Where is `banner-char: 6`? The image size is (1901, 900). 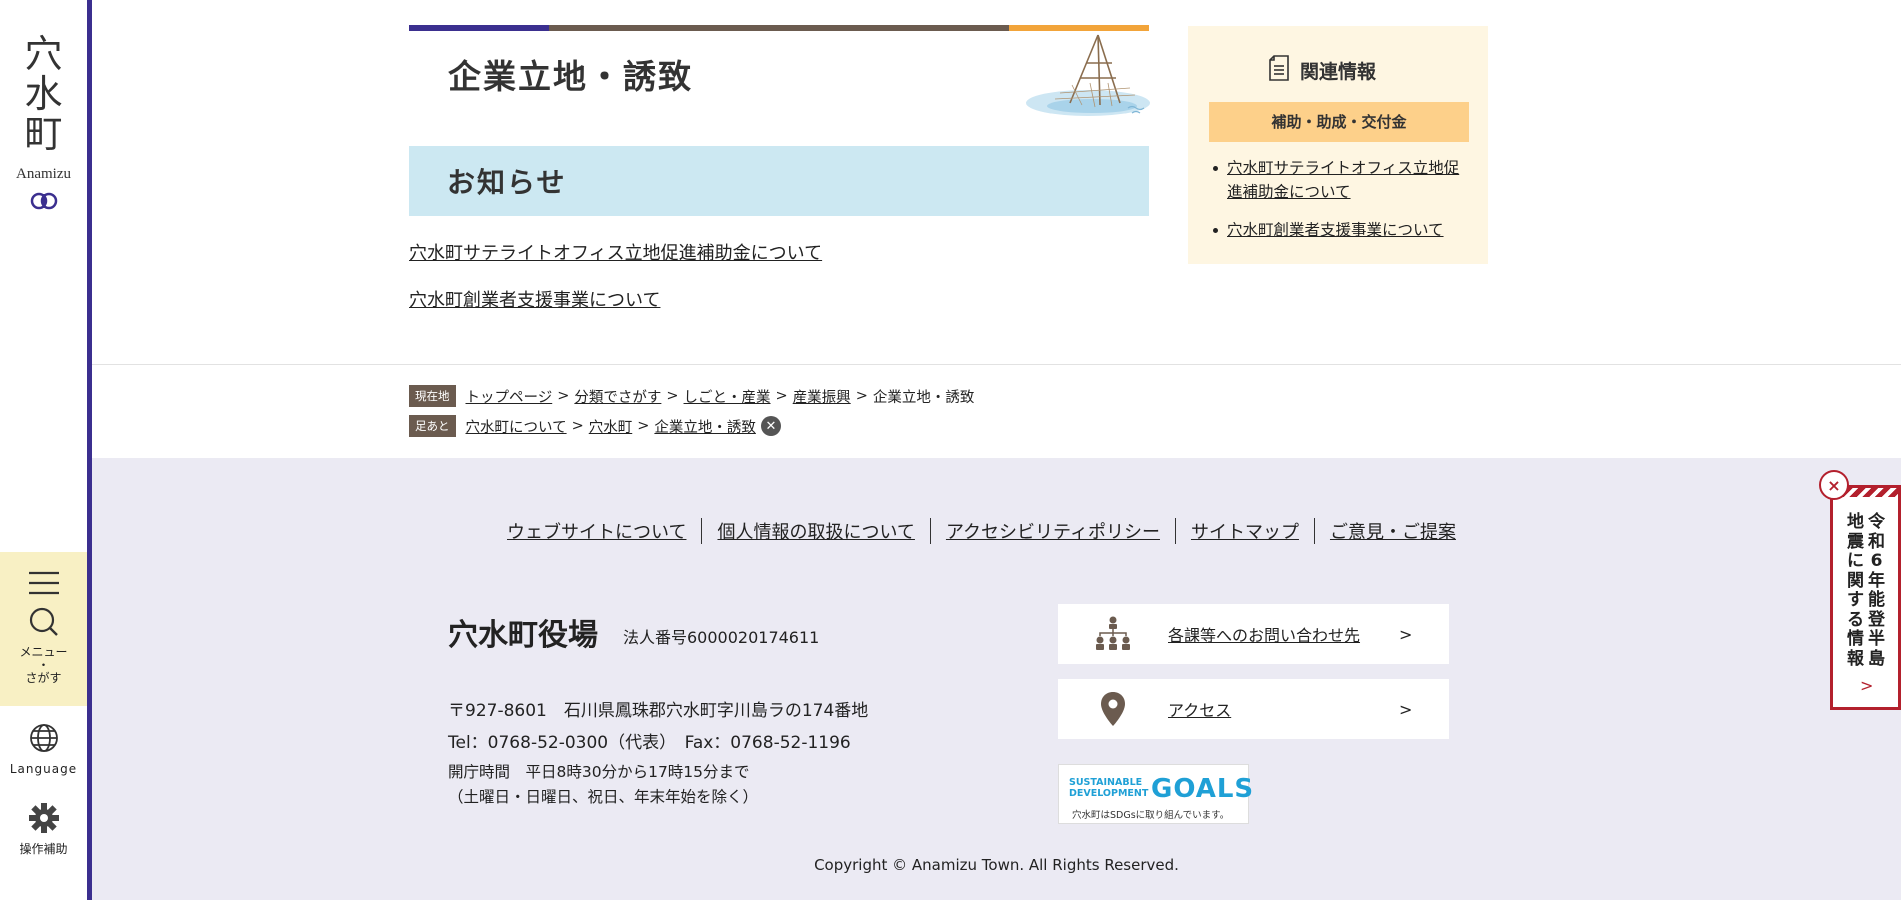
banner-char: 6 is located at coordinates (1876, 561).